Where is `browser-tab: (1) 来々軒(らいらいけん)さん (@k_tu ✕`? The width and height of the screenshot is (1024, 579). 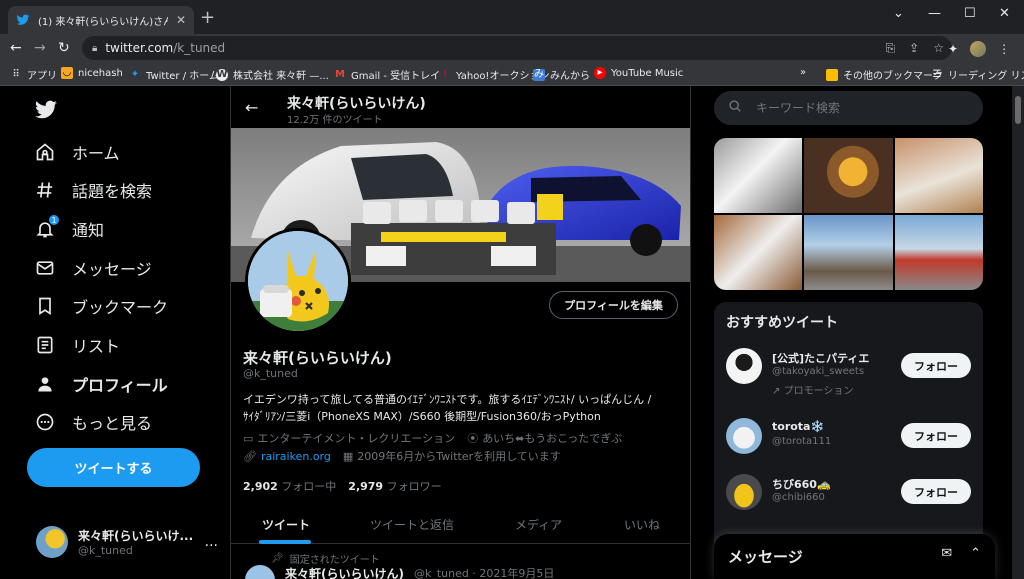
browser-tab: (1) 来々軒(らいらいけん)さん (@k_tu ✕ is located at coordinates (101, 20).